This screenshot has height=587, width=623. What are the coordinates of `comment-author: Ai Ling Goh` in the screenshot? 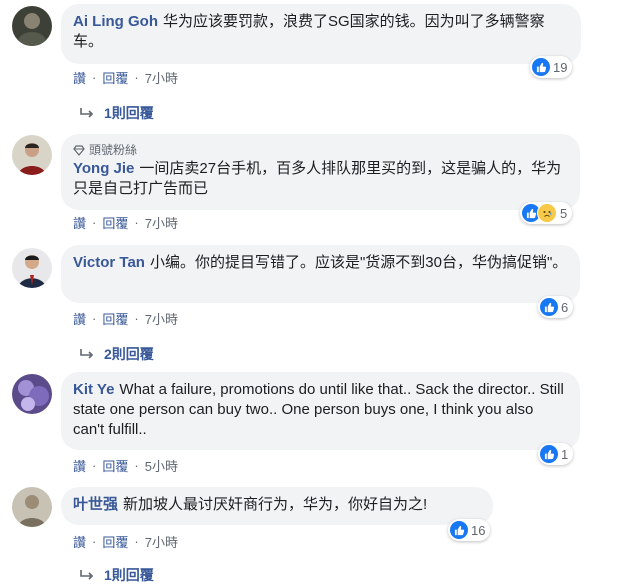 It's located at (115, 21).